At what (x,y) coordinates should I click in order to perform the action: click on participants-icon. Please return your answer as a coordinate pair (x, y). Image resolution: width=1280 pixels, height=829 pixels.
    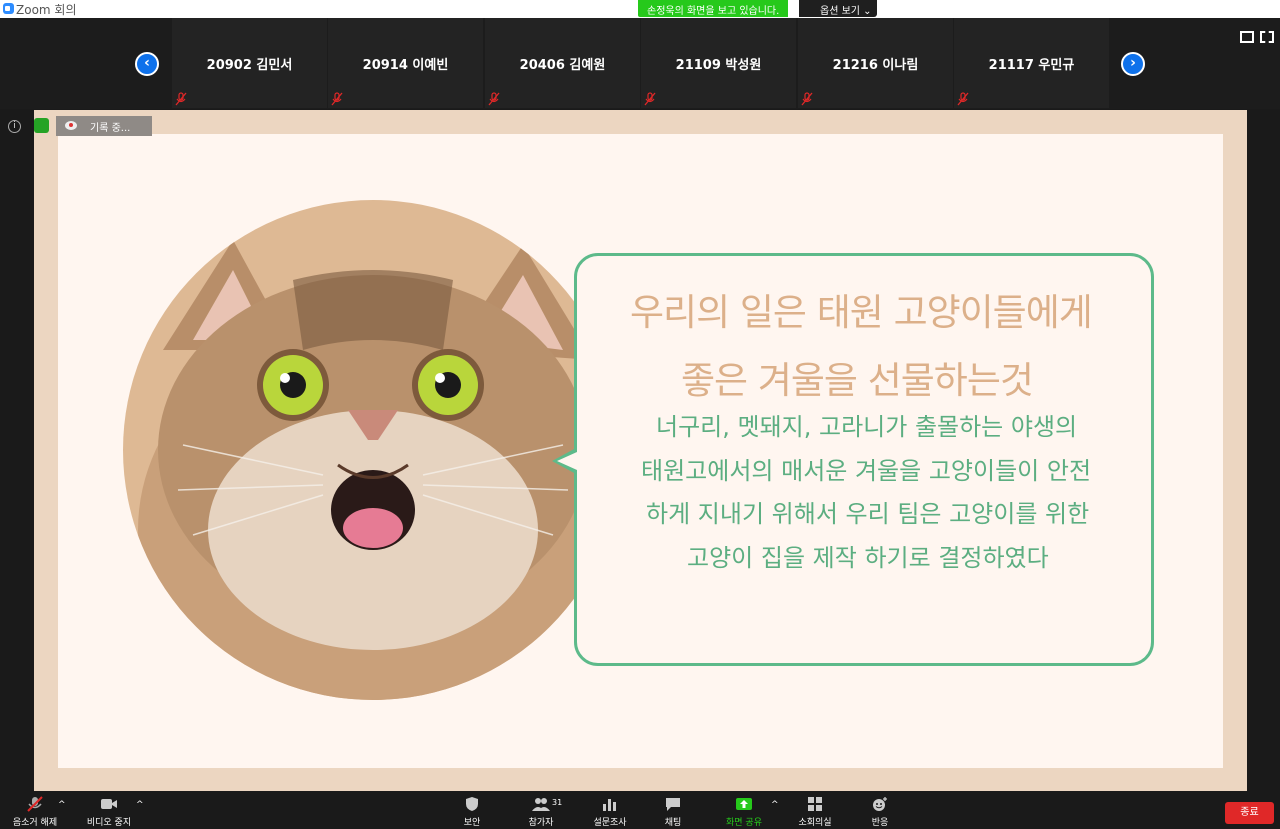
    Looking at the image, I should click on (541, 804).